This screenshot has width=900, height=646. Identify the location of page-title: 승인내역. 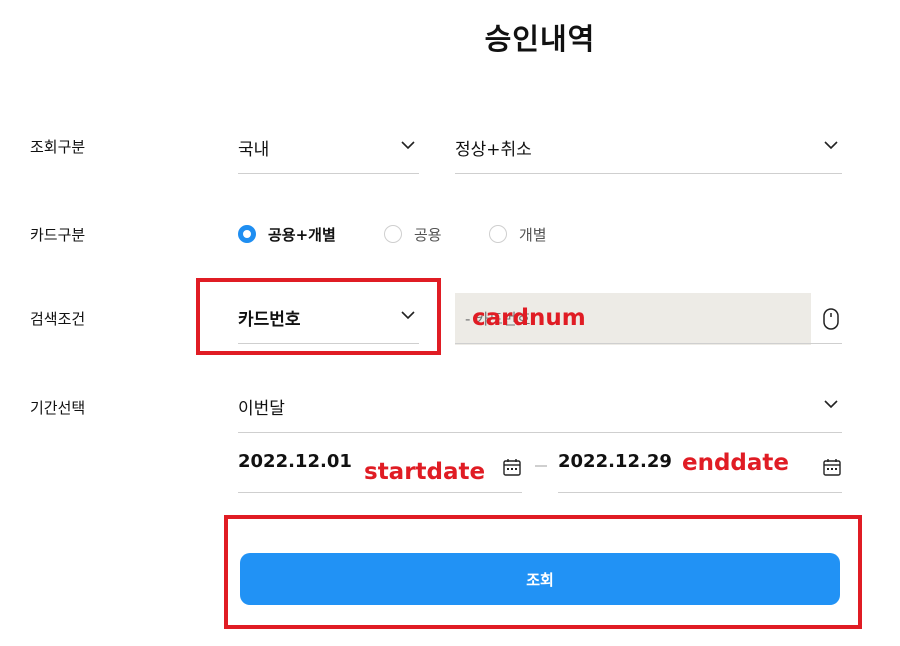
(540, 39).